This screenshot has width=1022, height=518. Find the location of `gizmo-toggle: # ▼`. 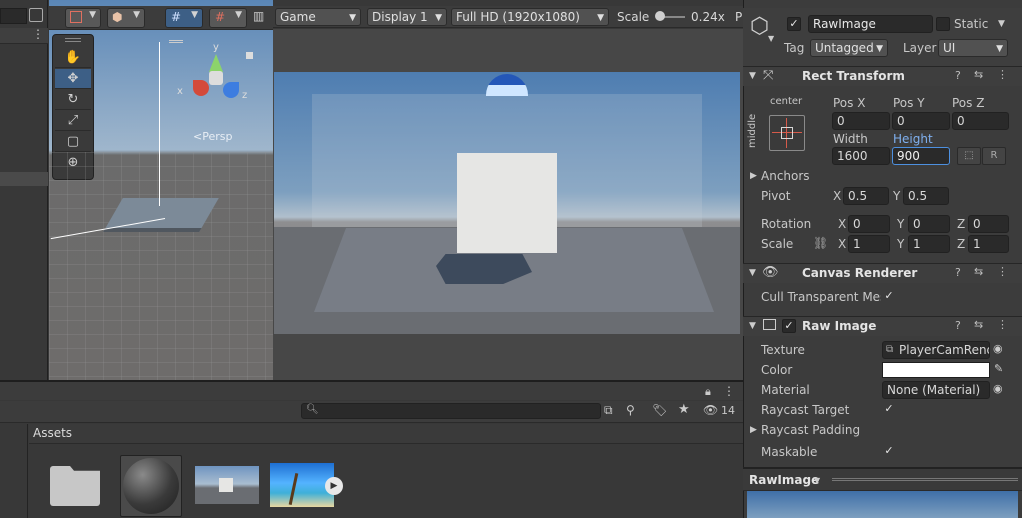

gizmo-toggle: # ▼ is located at coordinates (184, 18).